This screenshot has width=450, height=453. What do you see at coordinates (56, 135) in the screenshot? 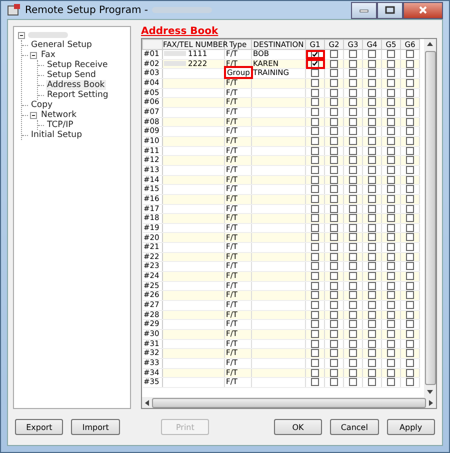
I see `tree-item: Initial Setup` at bounding box center [56, 135].